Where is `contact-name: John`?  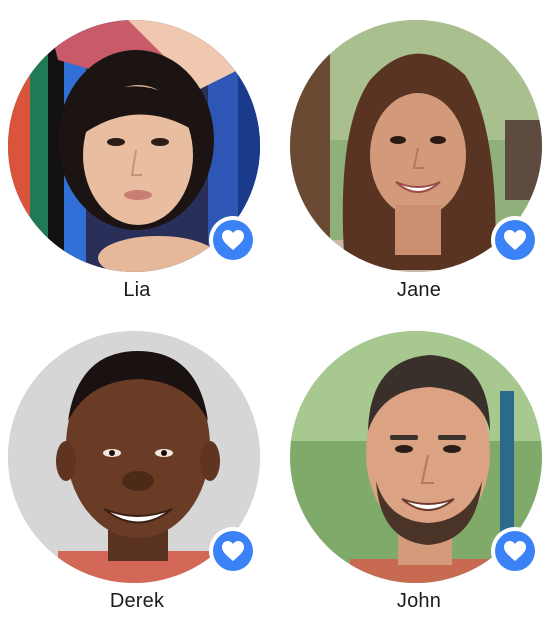 contact-name: John is located at coordinates (419, 601).